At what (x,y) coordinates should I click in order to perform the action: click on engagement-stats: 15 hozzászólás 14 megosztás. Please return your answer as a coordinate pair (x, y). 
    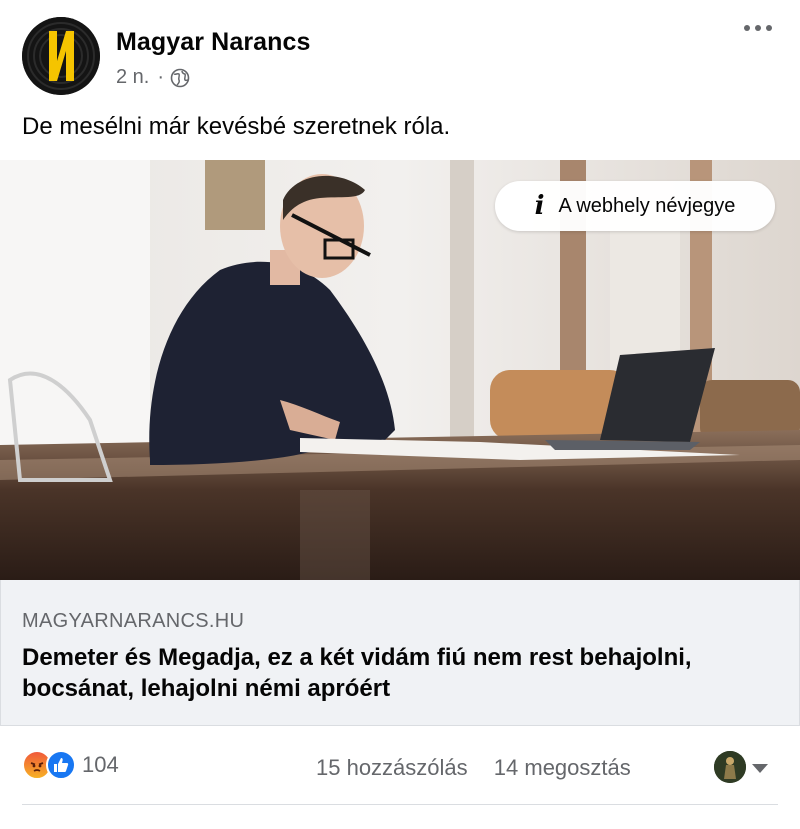
    Looking at the image, I should click on (473, 768).